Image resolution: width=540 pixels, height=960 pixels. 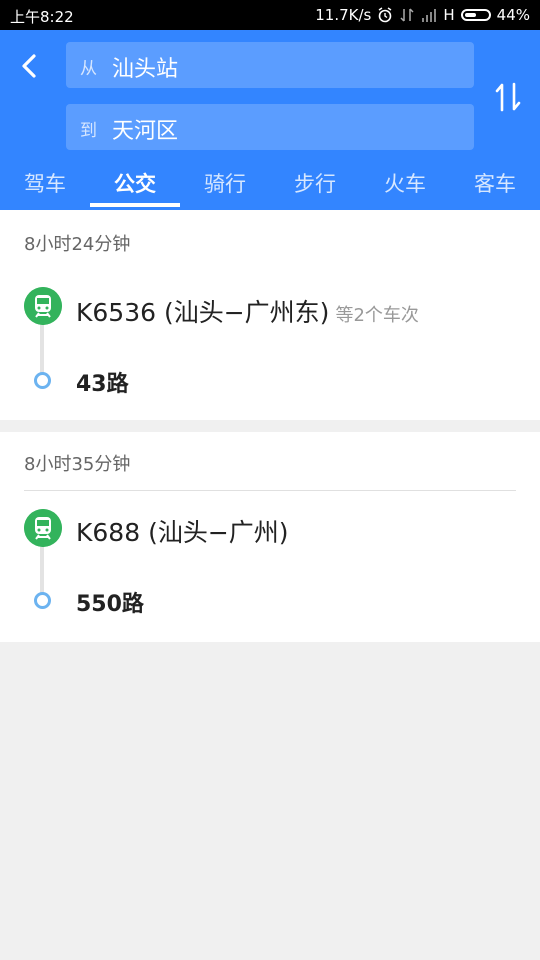 What do you see at coordinates (77, 464) in the screenshot?
I see `route-duration: 8小时35分钟` at bounding box center [77, 464].